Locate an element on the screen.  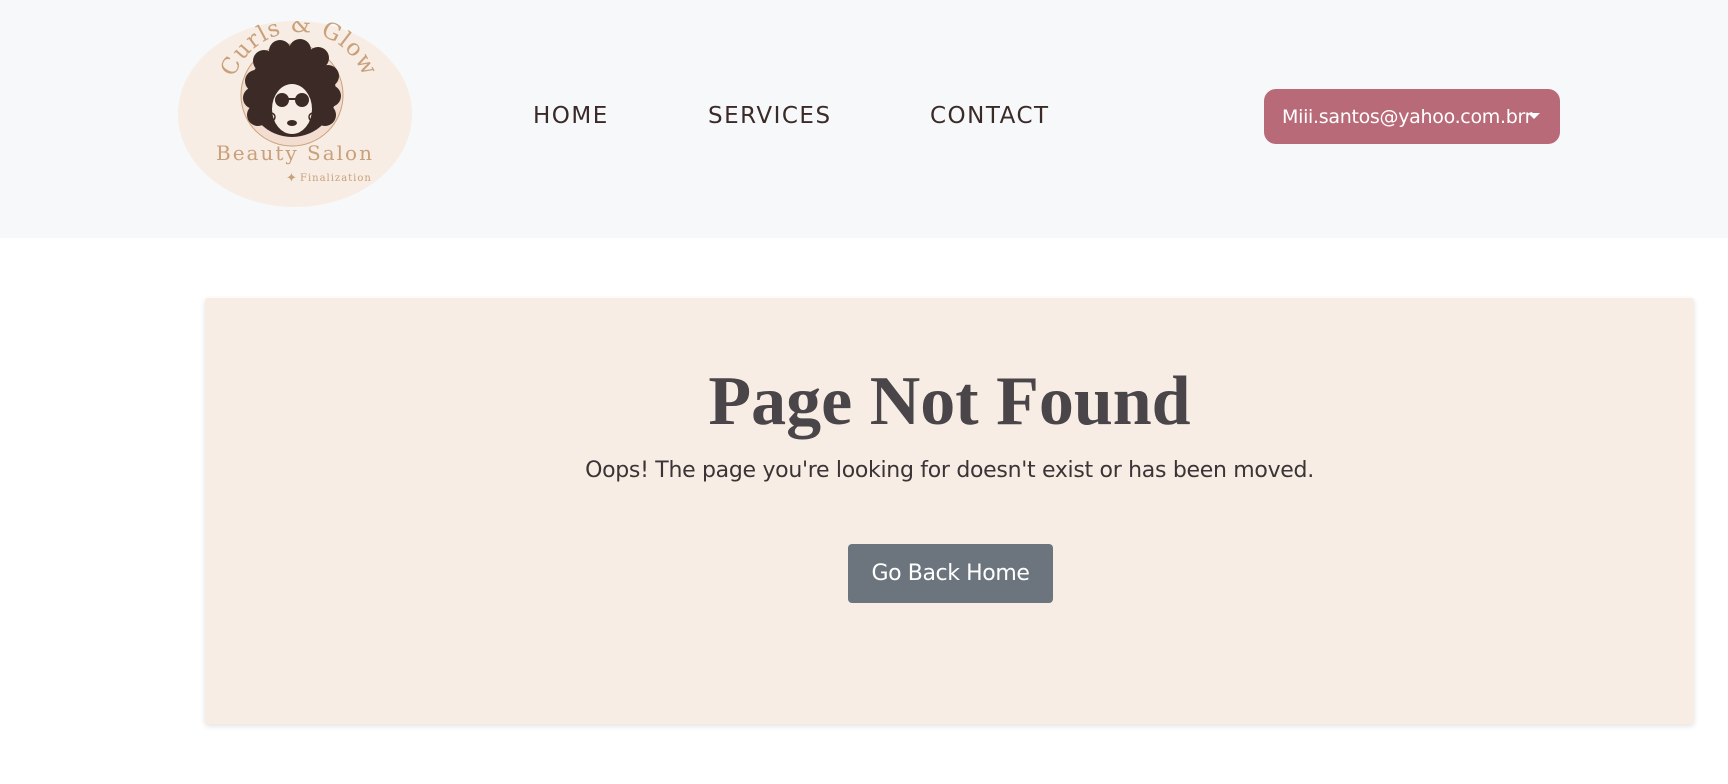
salon-logo: Curls & Glow Beauty Salon ✦ Finalization is located at coordinates (295, 114).